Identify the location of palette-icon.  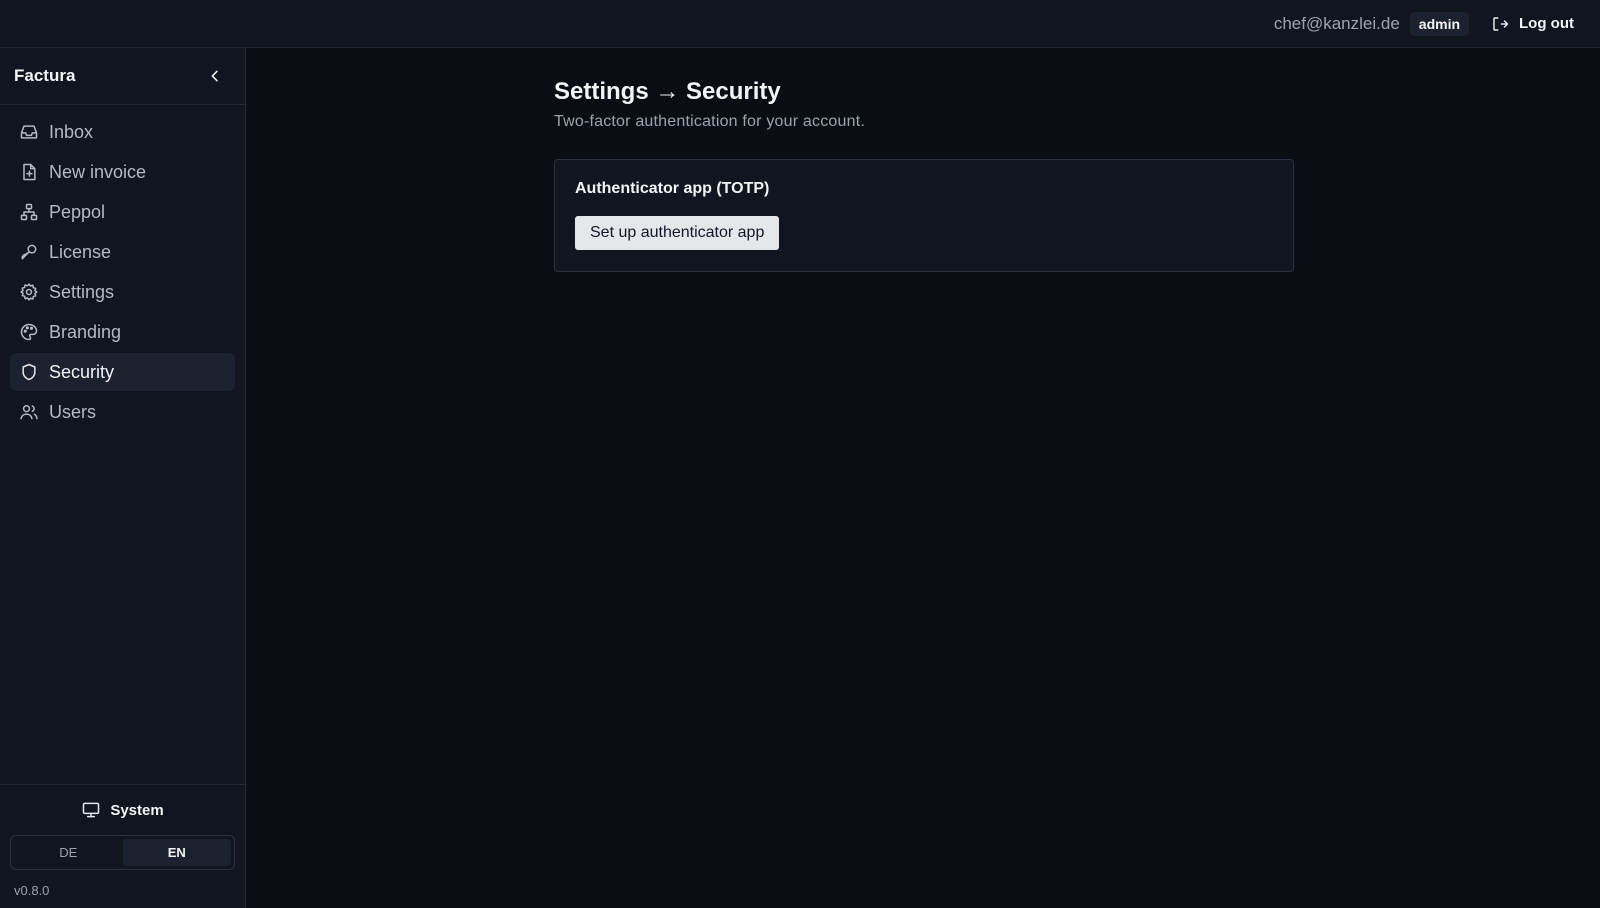
(29, 332).